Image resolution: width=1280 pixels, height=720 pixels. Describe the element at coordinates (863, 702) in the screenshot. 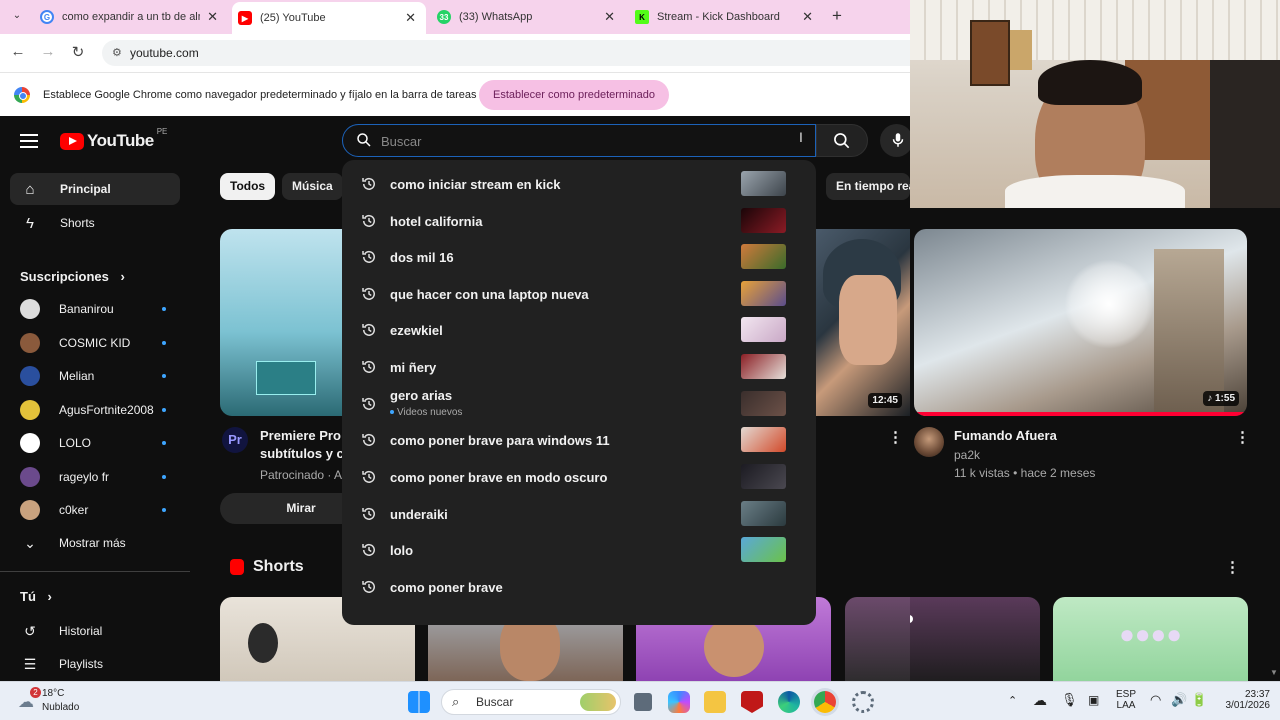

I see `settings-icon` at that location.